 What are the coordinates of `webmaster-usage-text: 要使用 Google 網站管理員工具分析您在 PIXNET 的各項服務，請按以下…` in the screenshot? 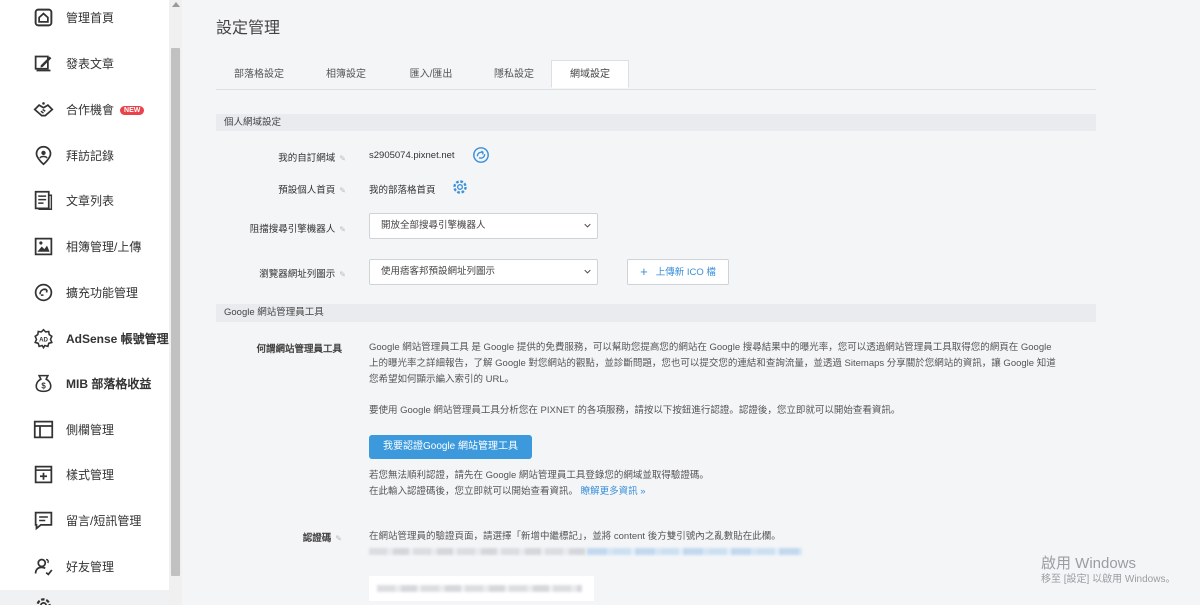 It's located at (635, 410).